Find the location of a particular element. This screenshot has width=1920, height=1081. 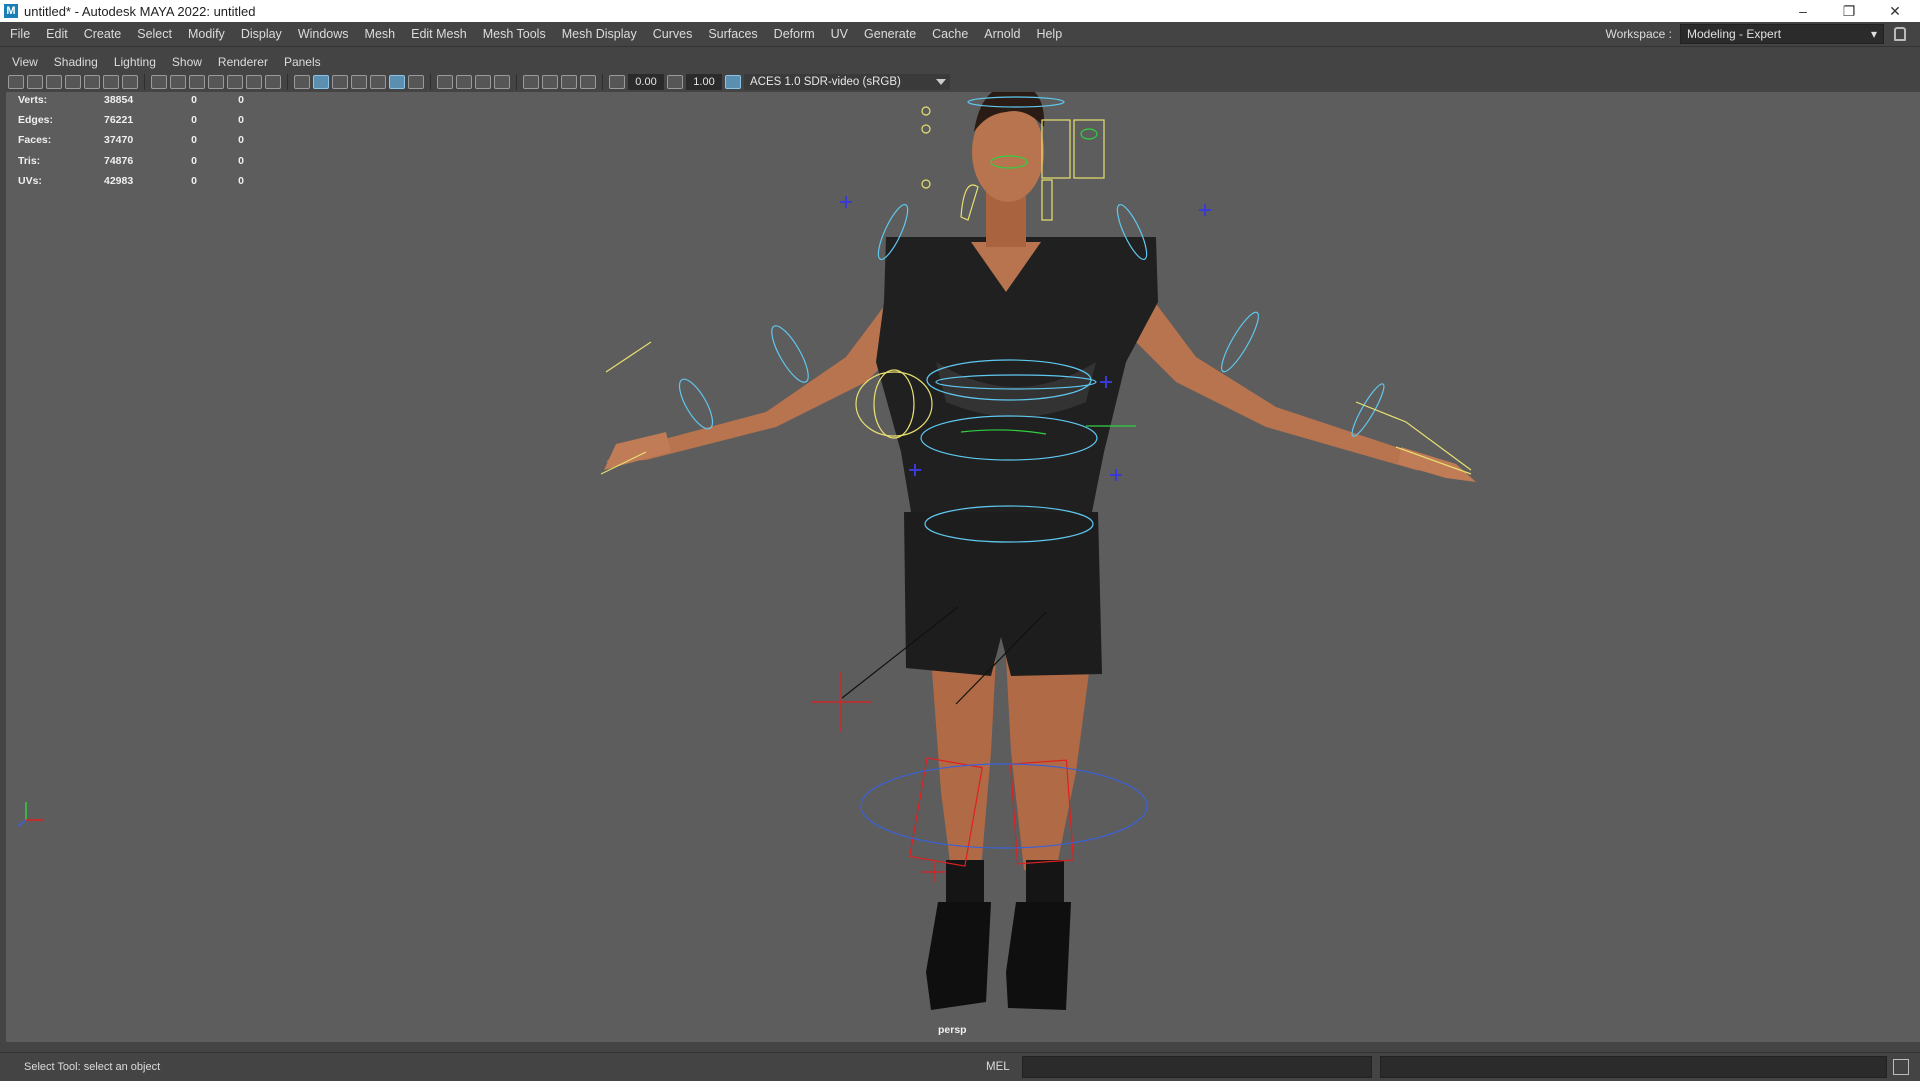

image-plane-icon is located at coordinates (73, 82).